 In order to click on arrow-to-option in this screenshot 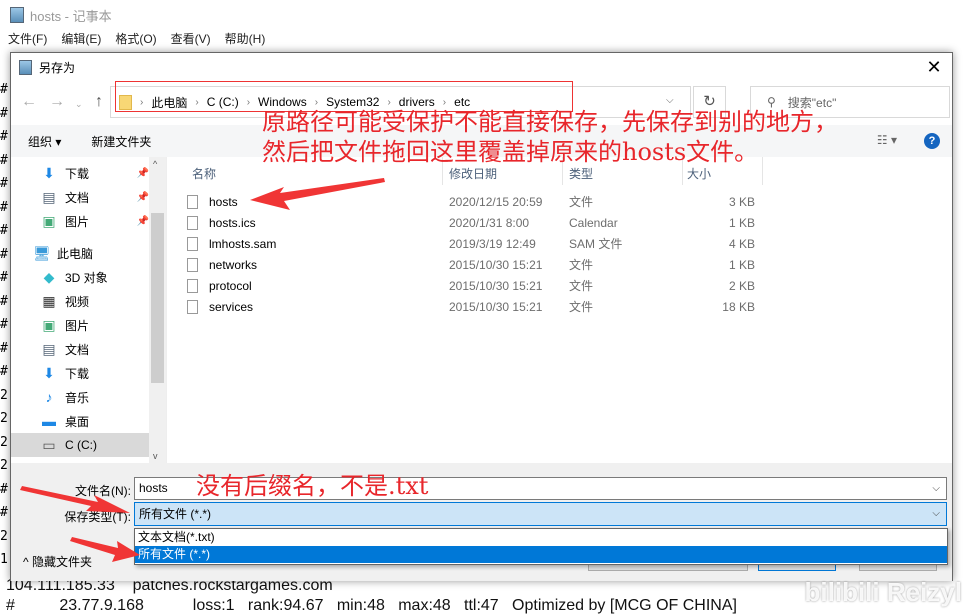, I will do `click(105, 549)`.